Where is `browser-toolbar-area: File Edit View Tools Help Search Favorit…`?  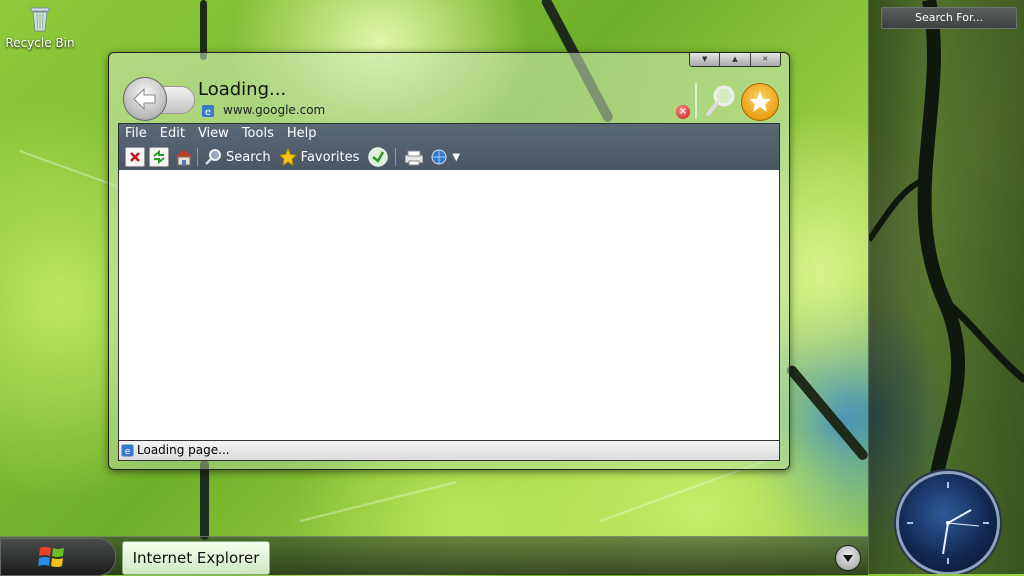
browser-toolbar-area: File Edit View Tools Help Search Favorit… is located at coordinates (449, 147).